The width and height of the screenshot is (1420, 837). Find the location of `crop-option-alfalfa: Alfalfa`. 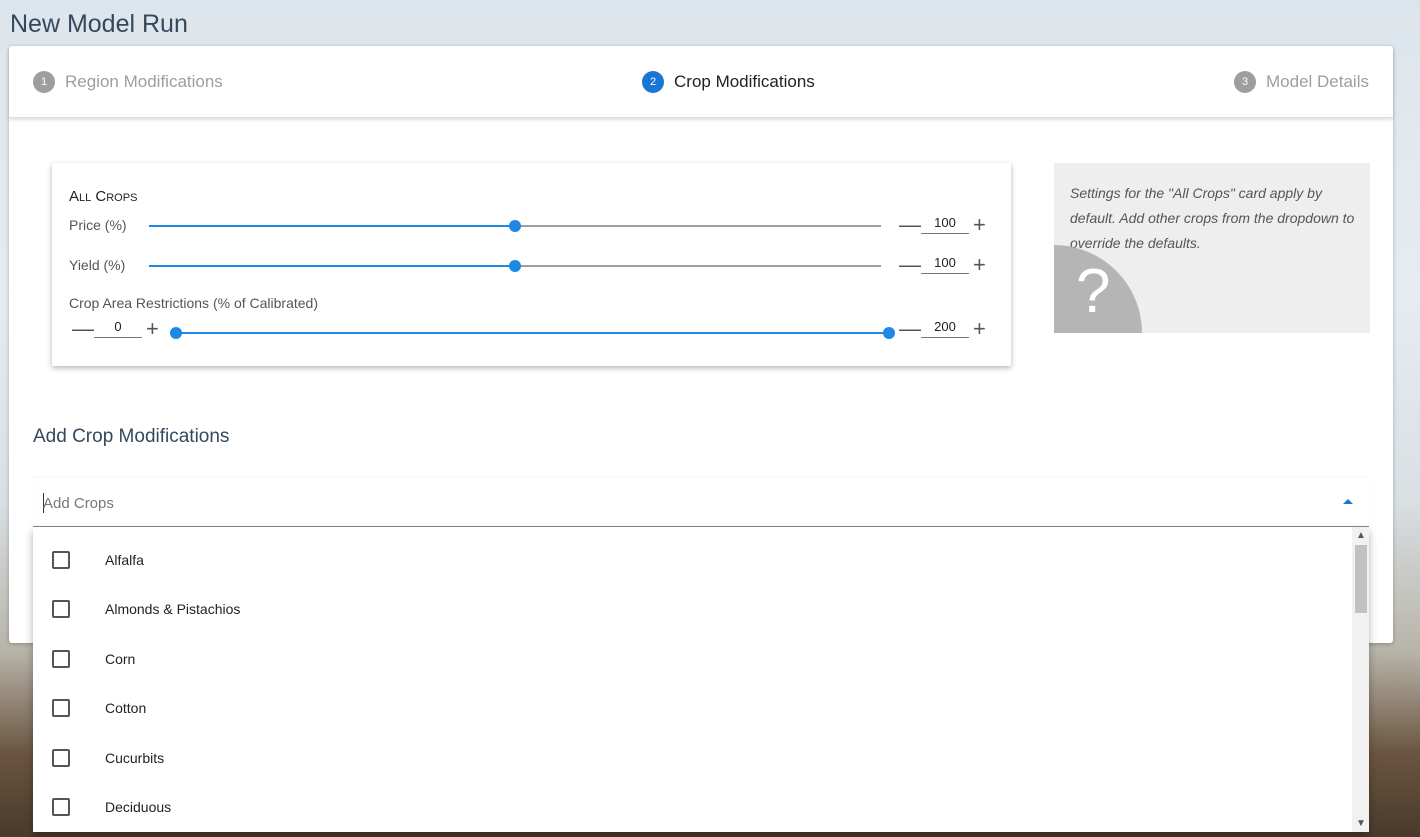

crop-option-alfalfa: Alfalfa is located at coordinates (692, 559).